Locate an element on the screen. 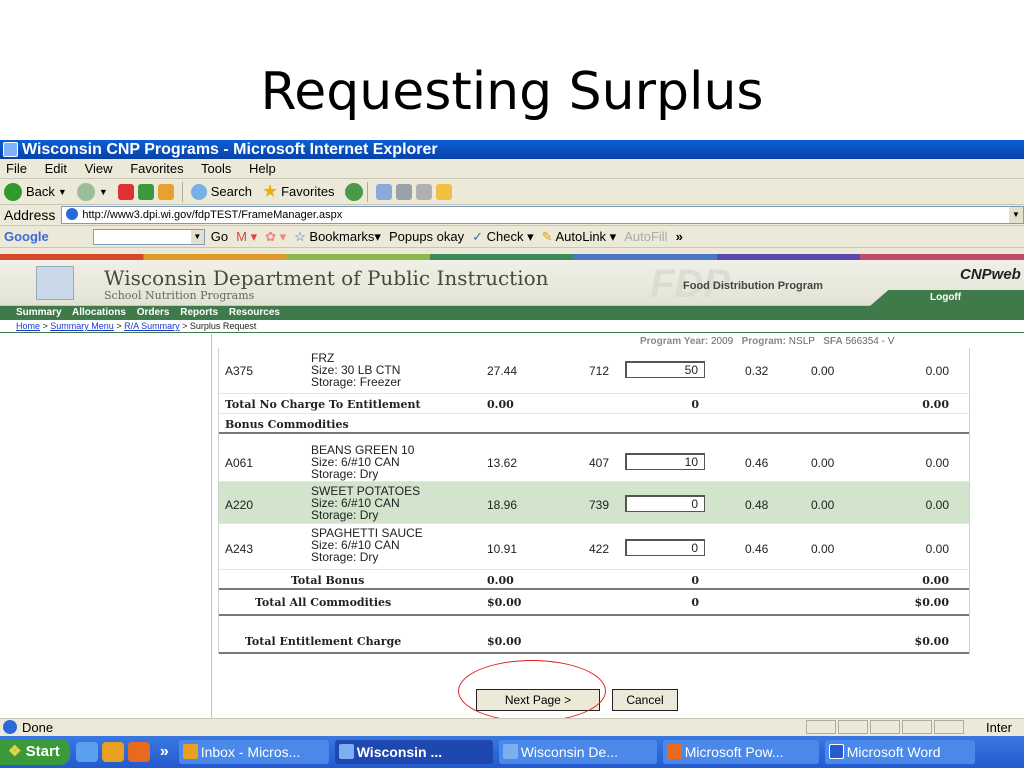 The height and width of the screenshot is (768, 1024). spacer-row is located at coordinates (594, 623).